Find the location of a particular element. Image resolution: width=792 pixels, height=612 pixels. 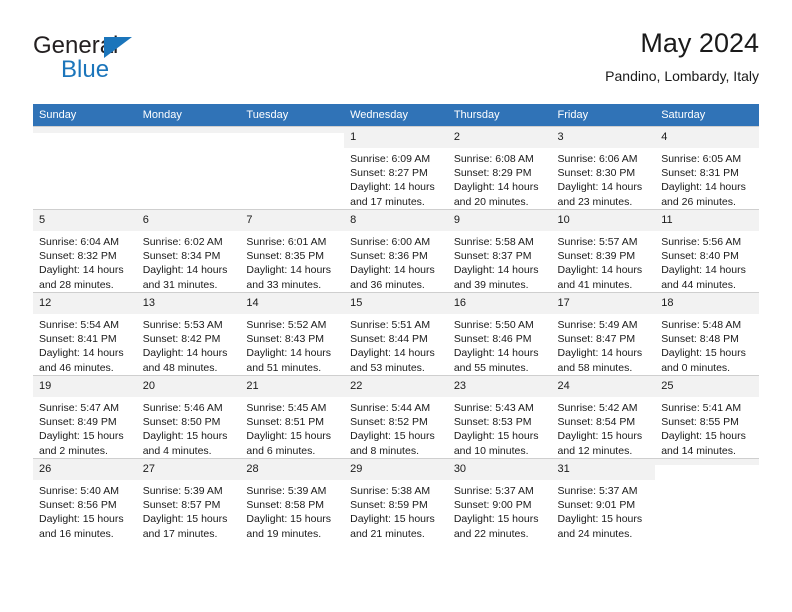

sunset-time: Sunset: 8:31 PM is located at coordinates (700, 173).